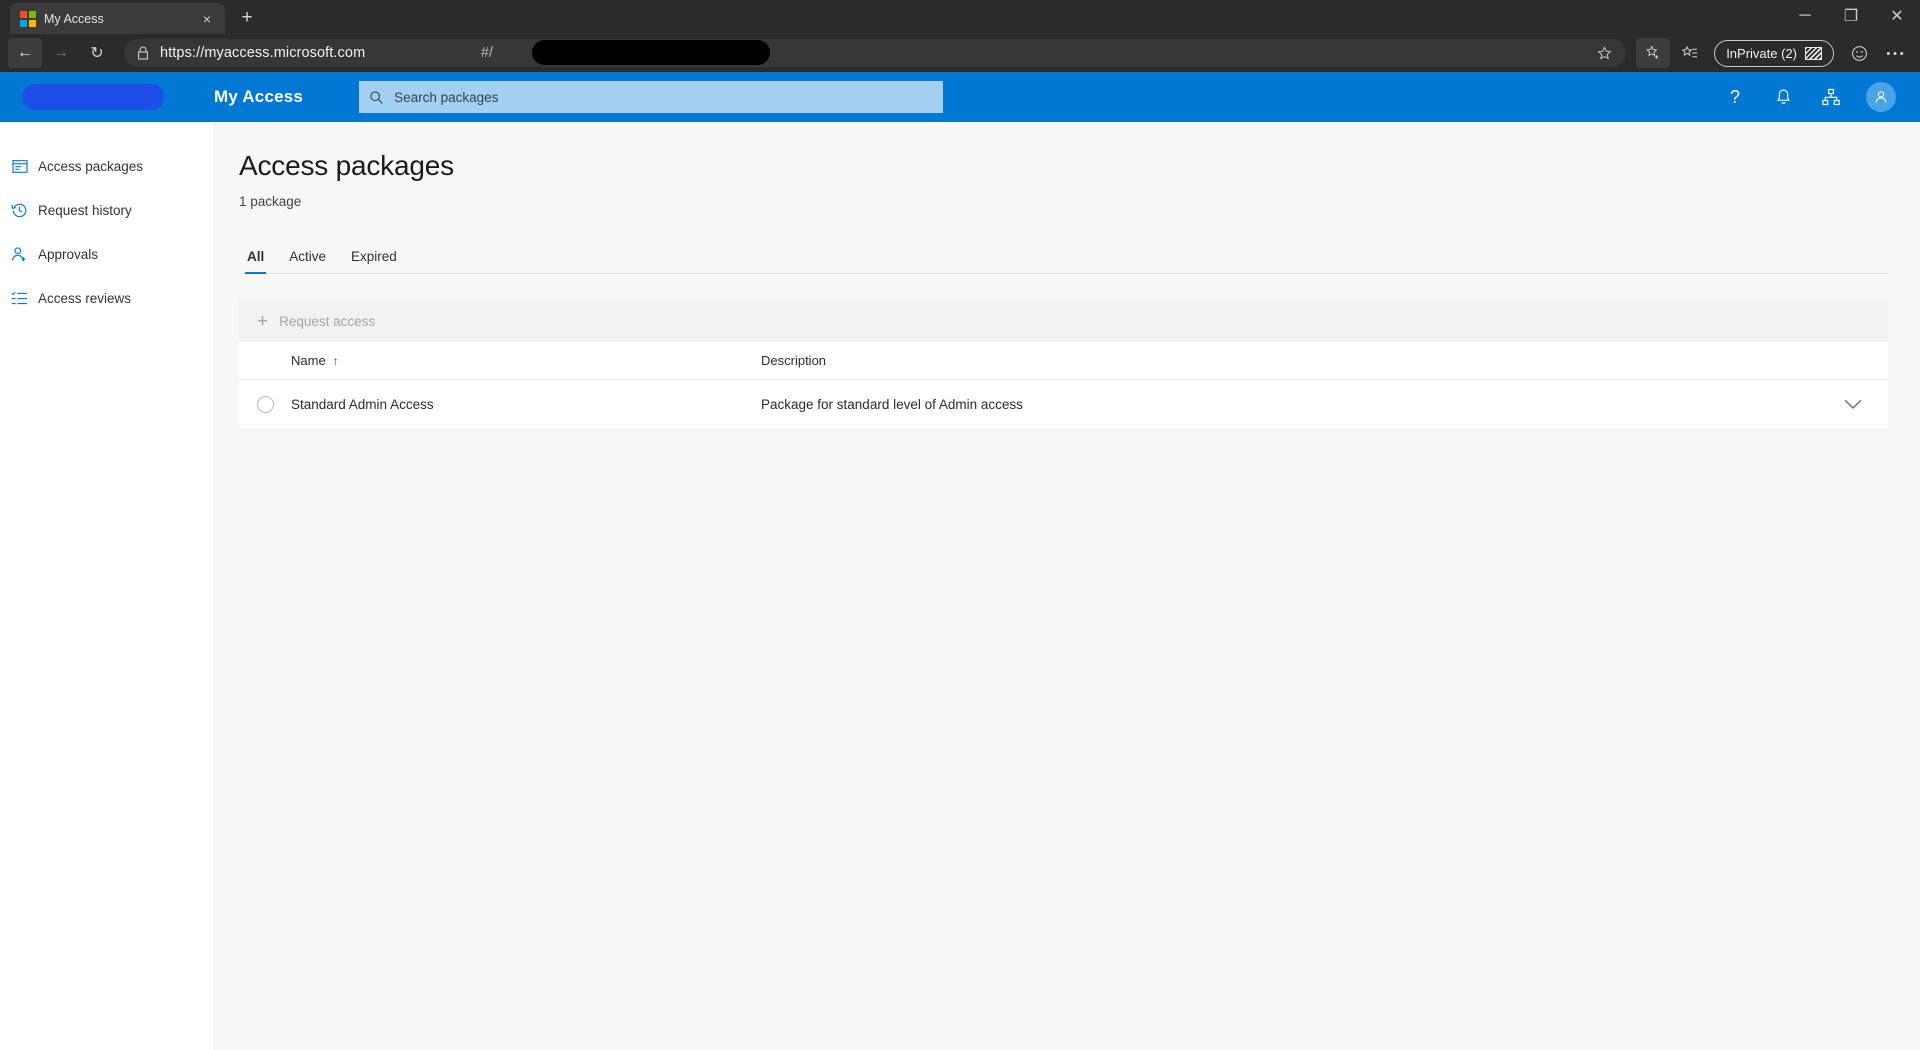  What do you see at coordinates (1063, 321) in the screenshot?
I see `command-bar: + Request access` at bounding box center [1063, 321].